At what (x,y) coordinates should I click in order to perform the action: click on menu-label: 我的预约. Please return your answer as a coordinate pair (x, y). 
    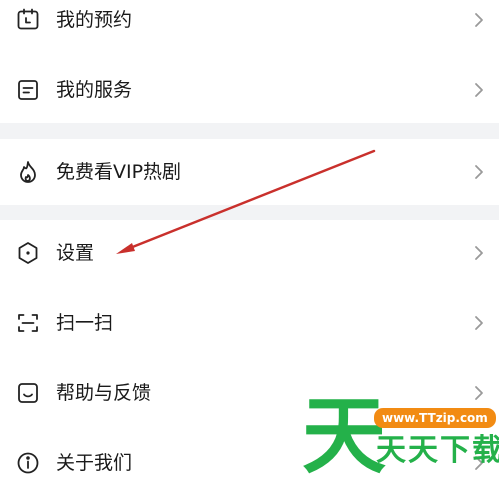
    Looking at the image, I should click on (94, 20).